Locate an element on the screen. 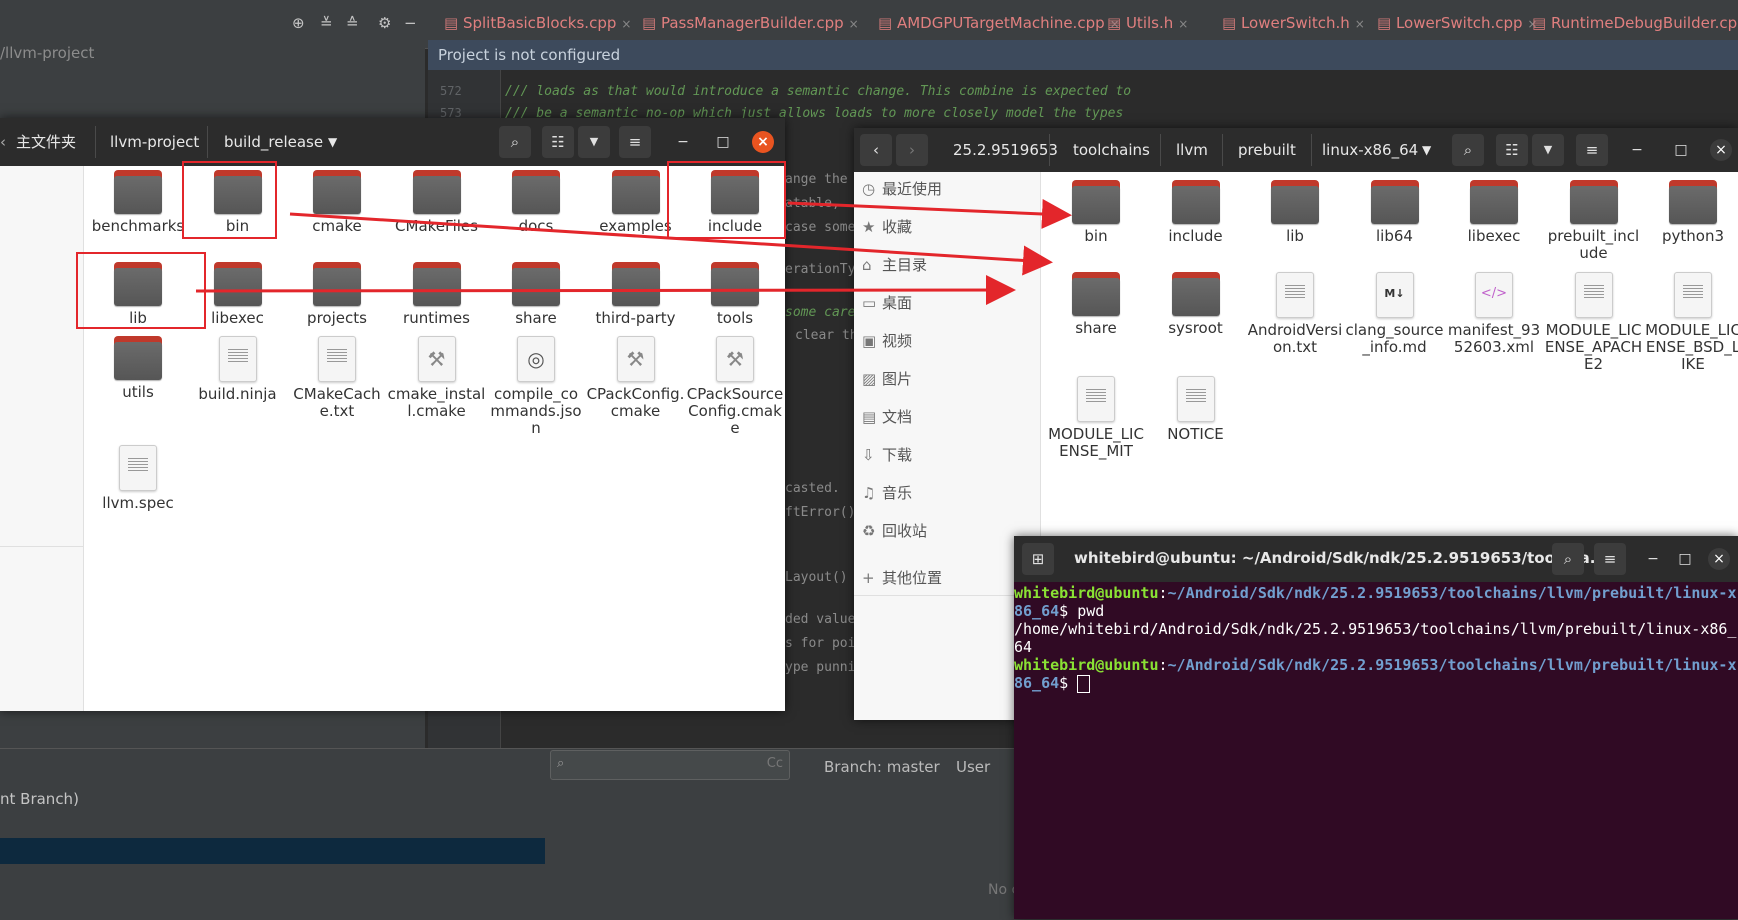  annotation-arrows is located at coordinates (633, 252).